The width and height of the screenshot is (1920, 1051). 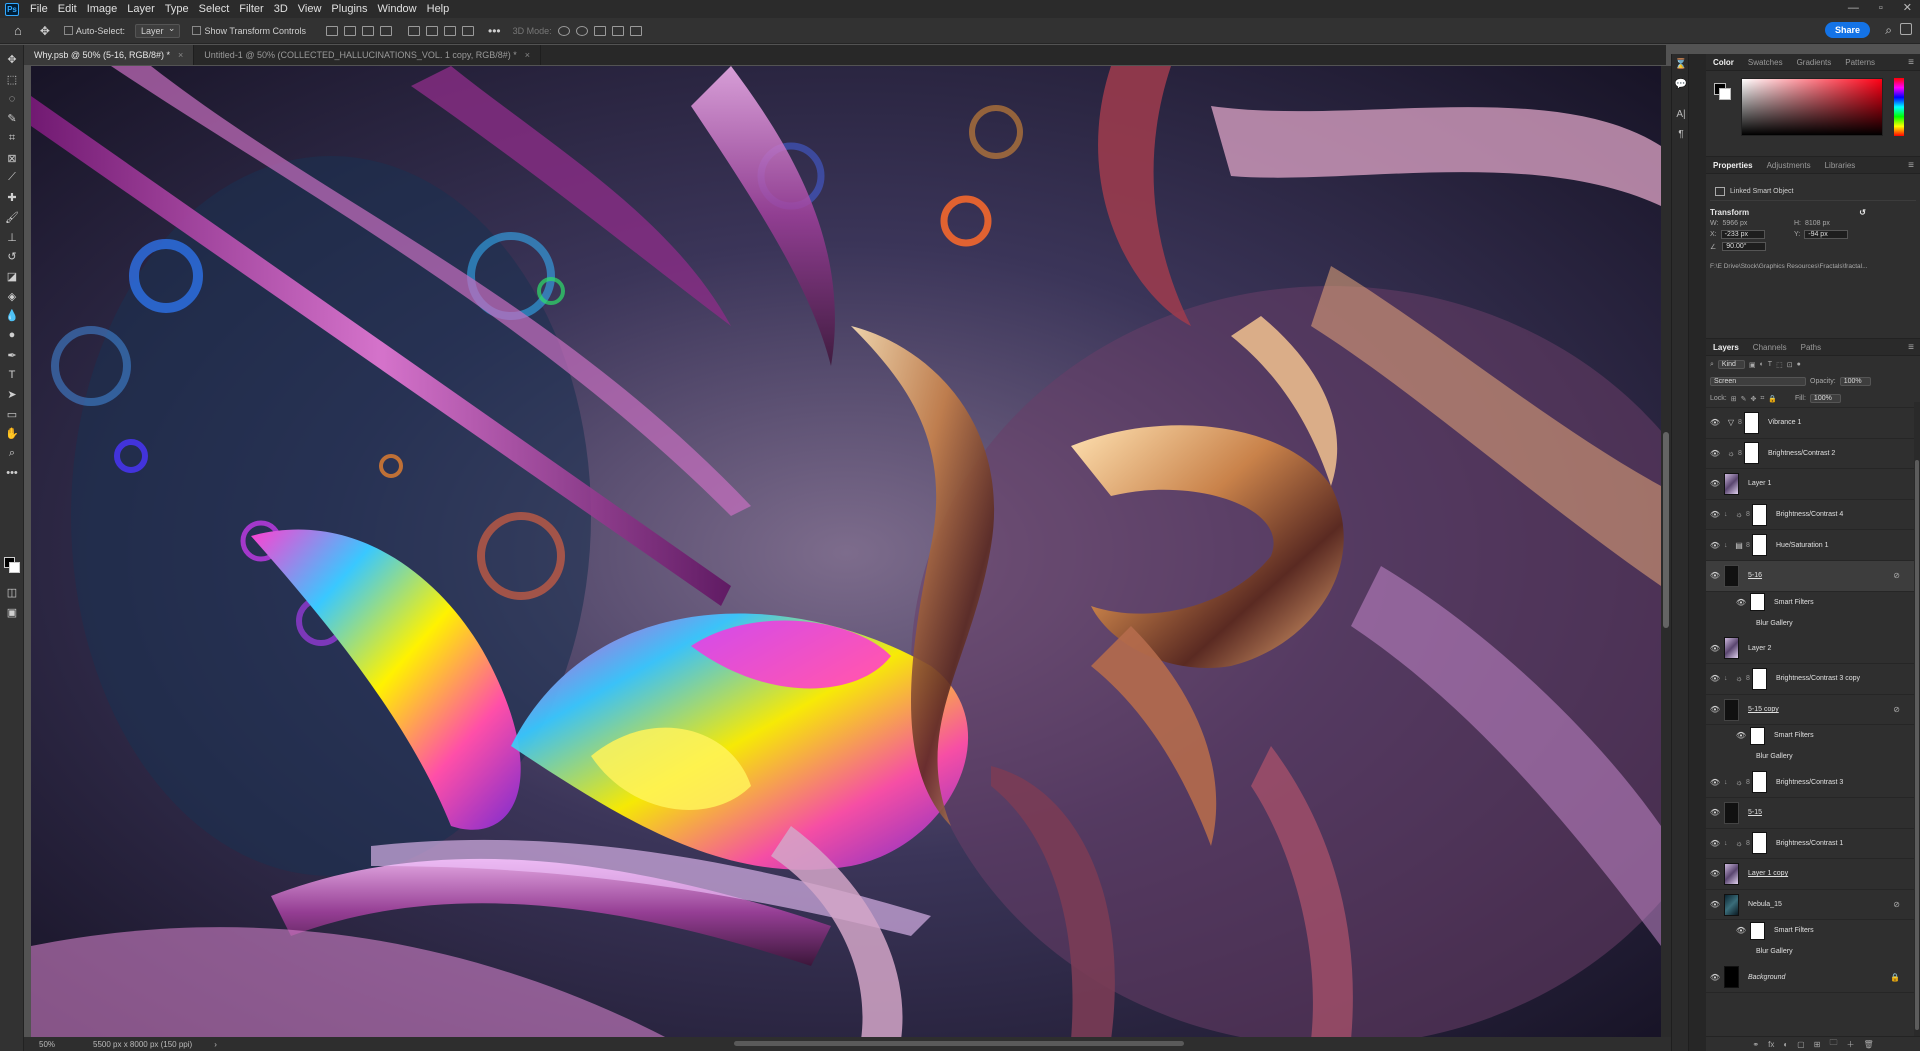 I want to click on layer-row: 👁 Layer 1 copy, so click(x=1810, y=874).